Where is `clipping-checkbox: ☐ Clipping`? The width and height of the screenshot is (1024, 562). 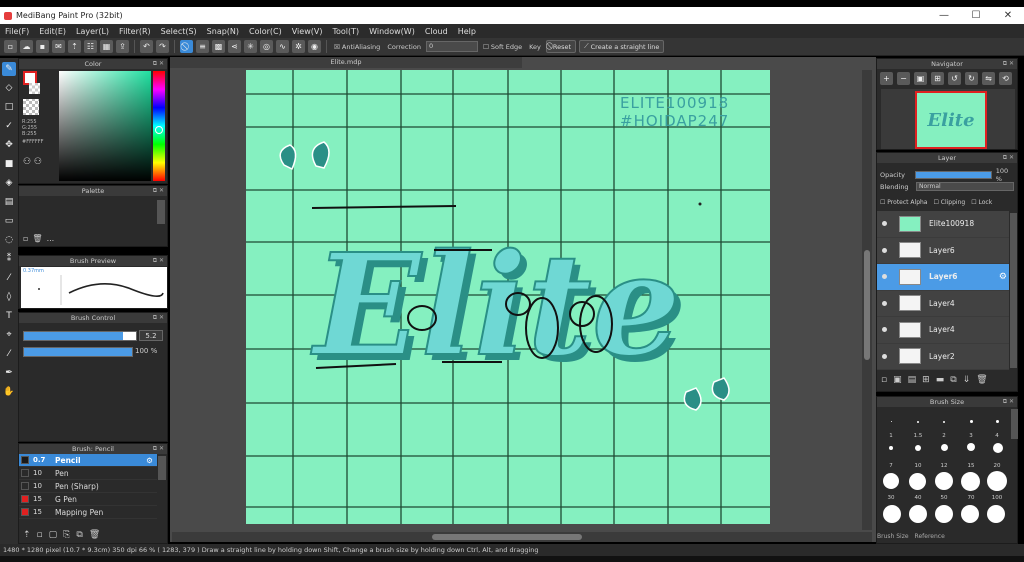
clipping-checkbox: ☐ Clipping is located at coordinates (949, 202).